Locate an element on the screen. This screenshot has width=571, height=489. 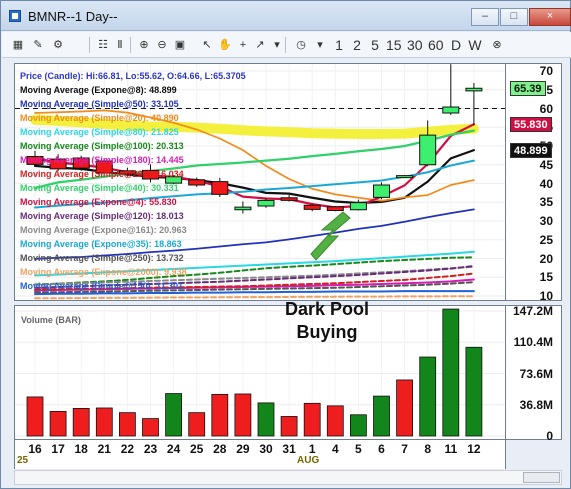
minimize-button: – is located at coordinates (485, 17).